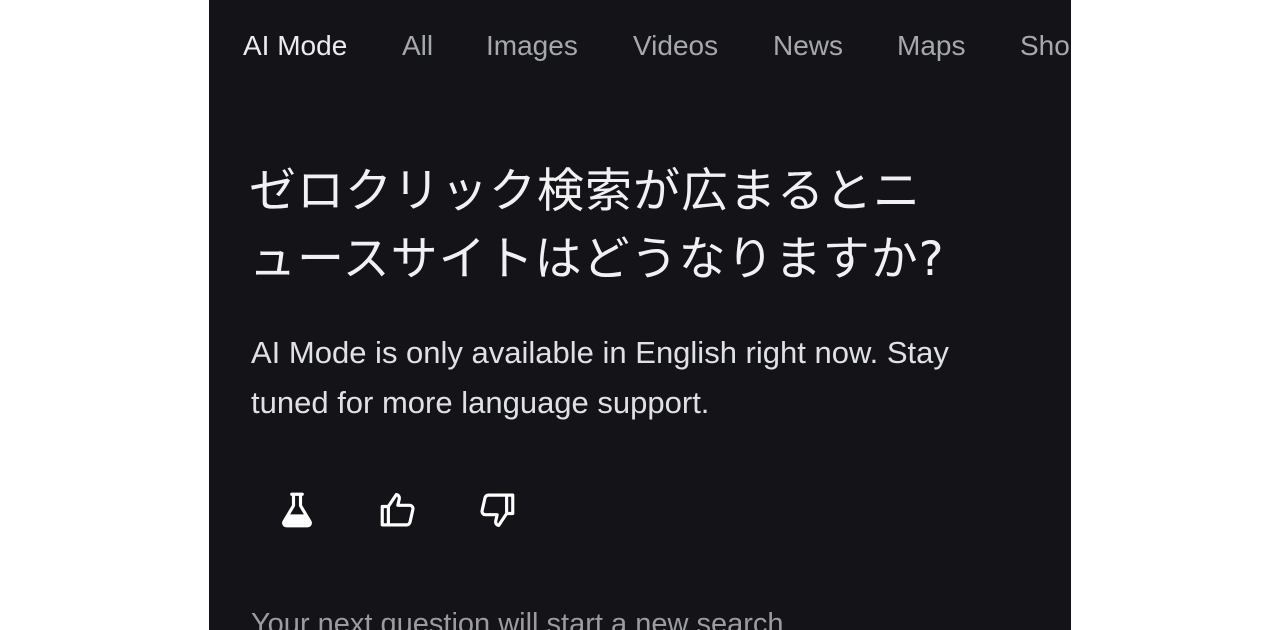 This screenshot has width=1280, height=630. I want to click on search-query-line-2: ュースサイトはどうなりますか?, so click(597, 259).